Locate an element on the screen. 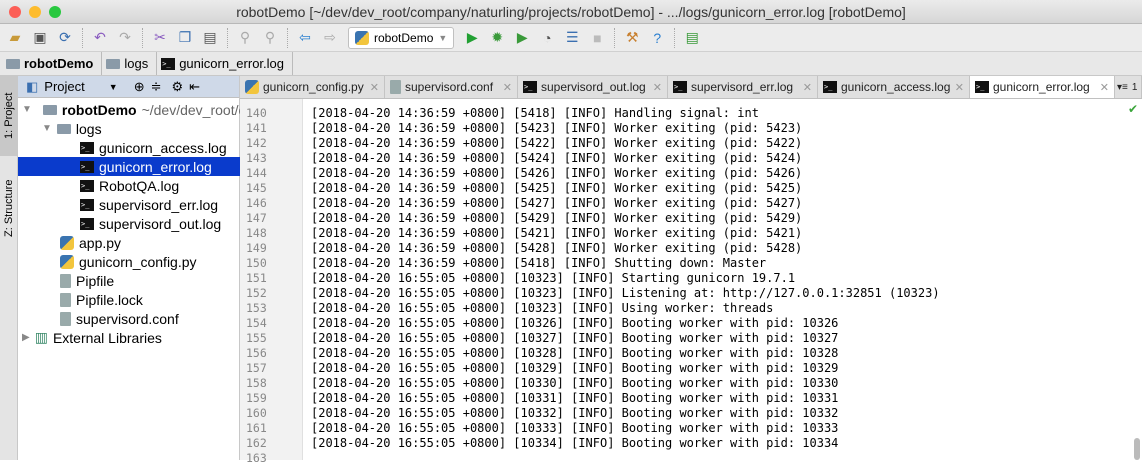  save-icon: ▣ is located at coordinates (40, 38).